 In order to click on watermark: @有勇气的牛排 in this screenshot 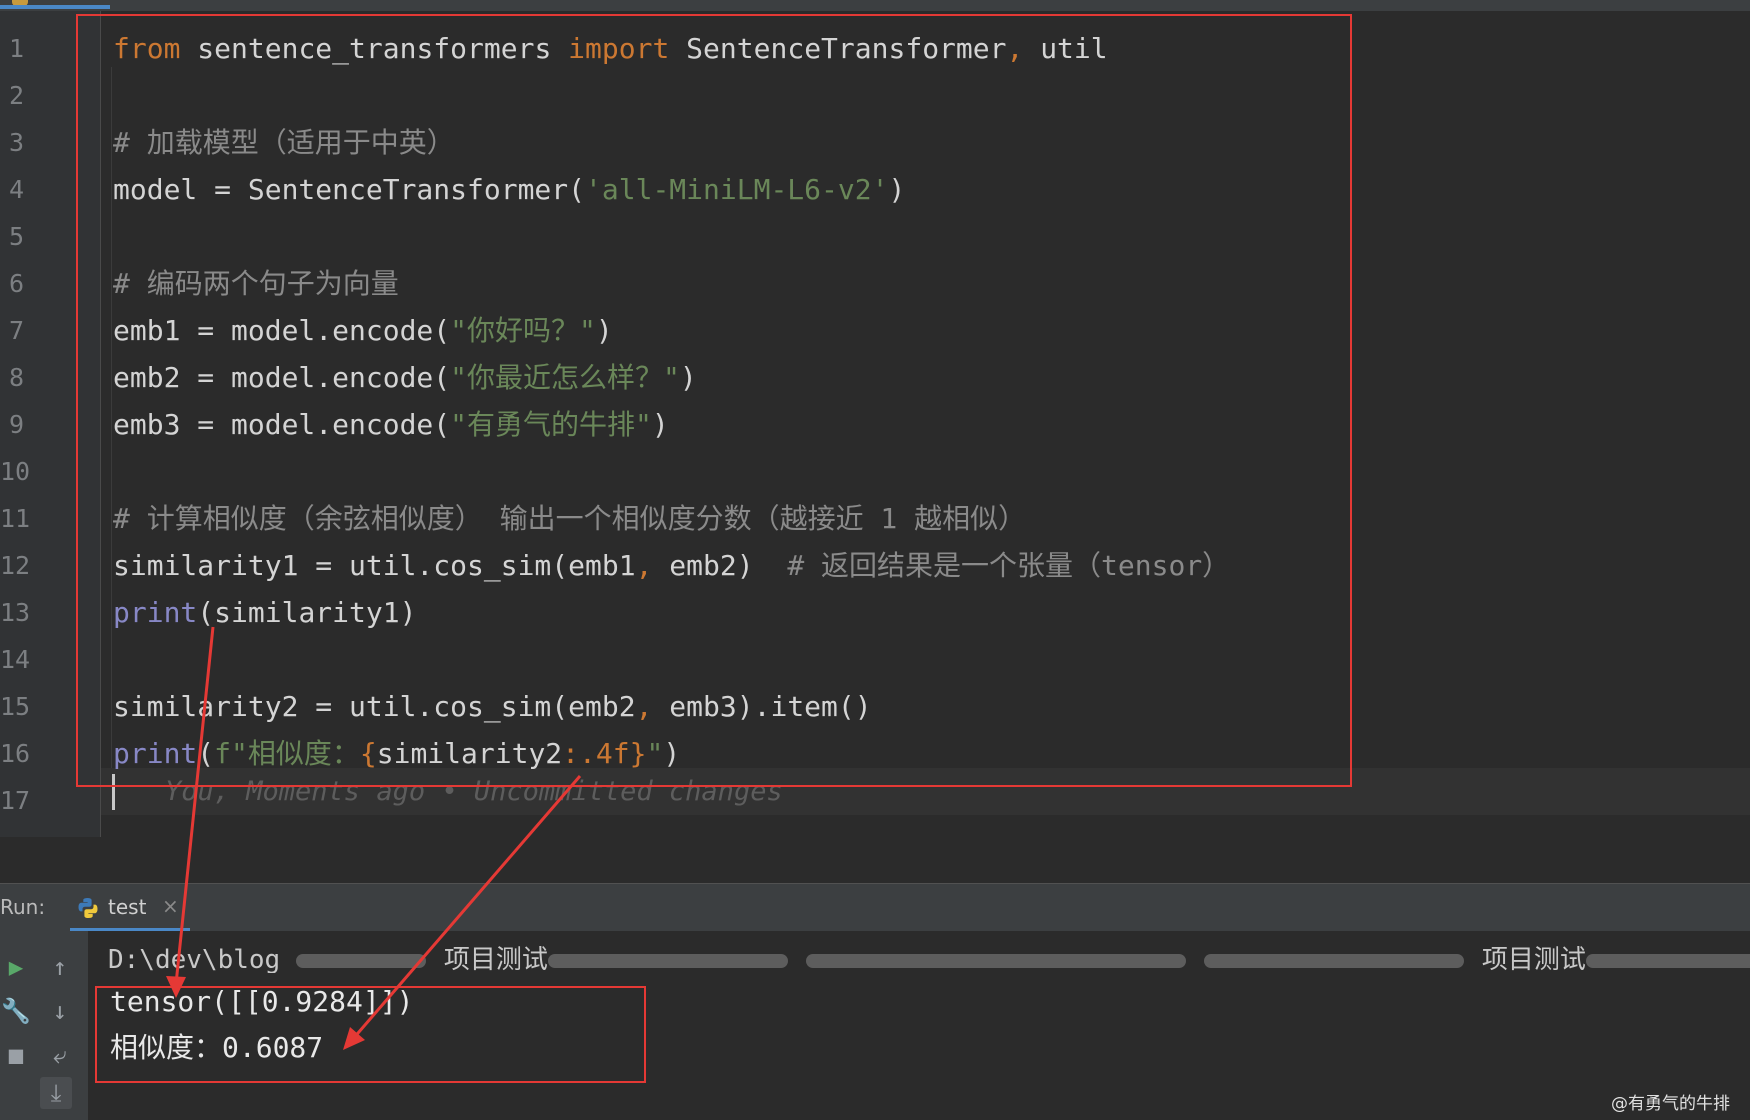, I will do `click(1670, 1104)`.